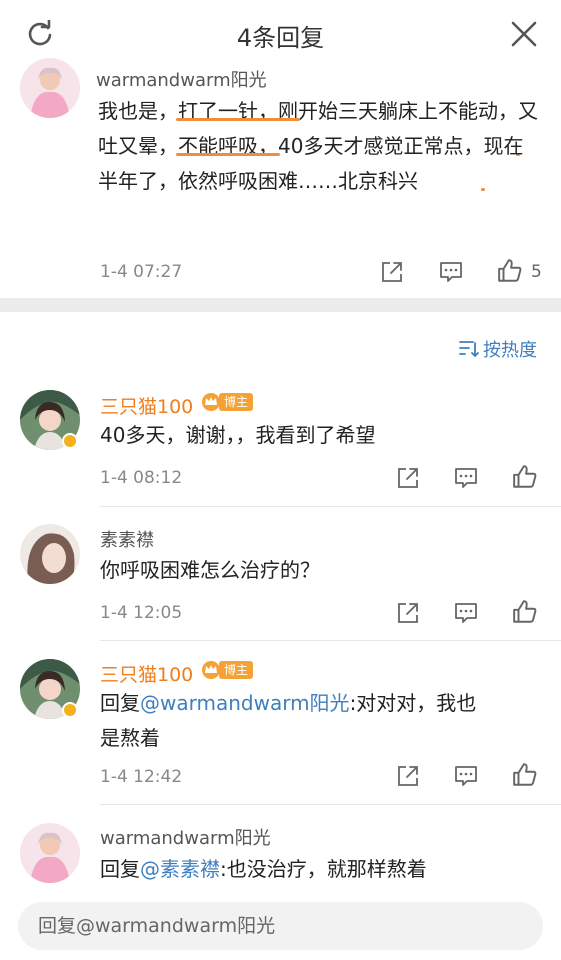 This screenshot has height=960, width=561. I want to click on post-username: warmandwarm阳光, so click(181, 79).